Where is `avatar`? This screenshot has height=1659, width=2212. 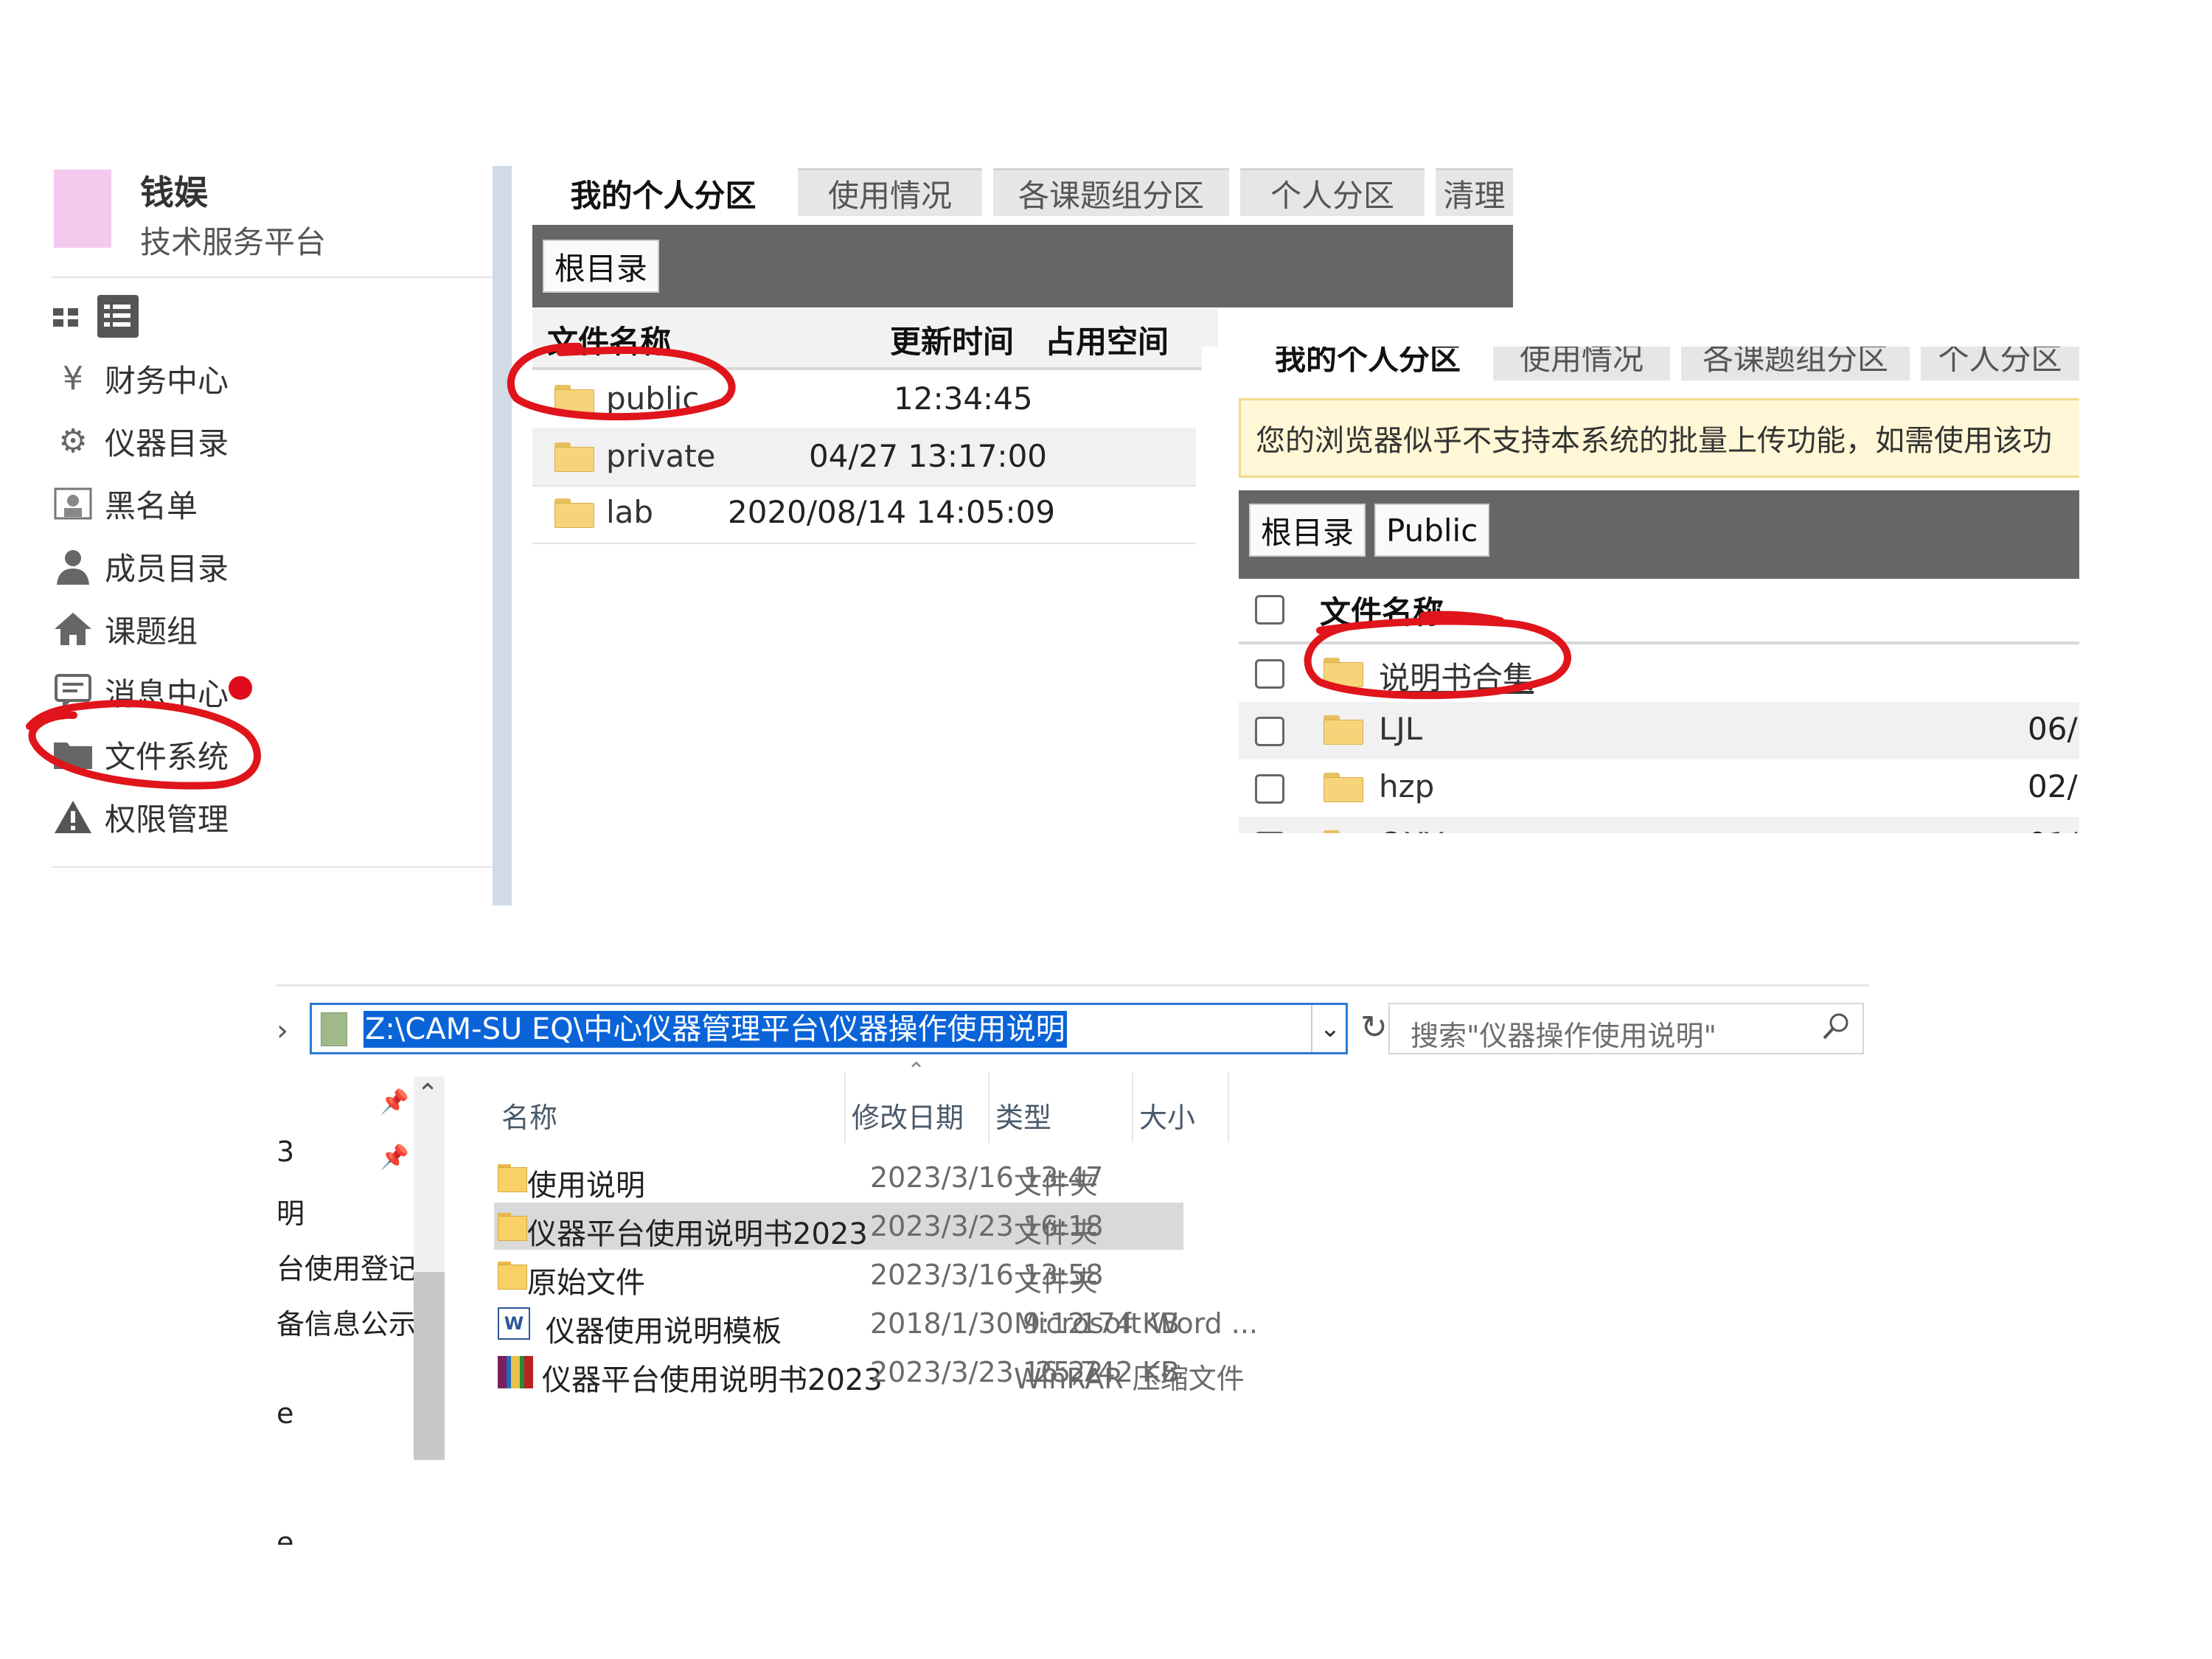 avatar is located at coordinates (82, 209).